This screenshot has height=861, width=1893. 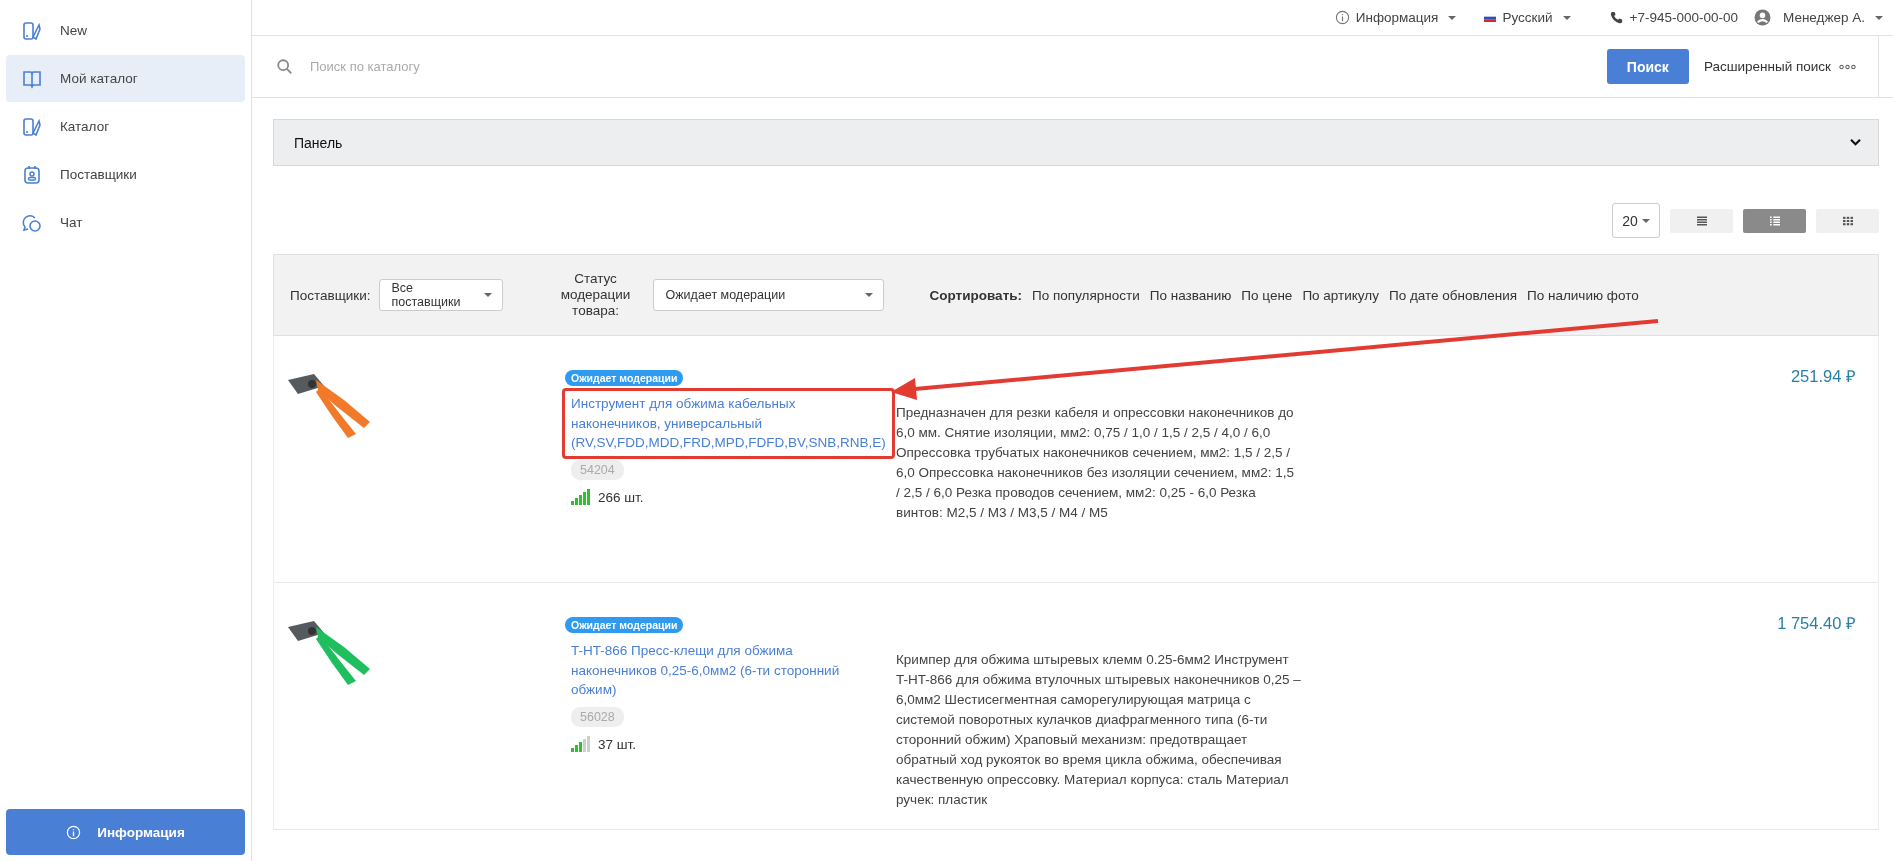 I want to click on suppliers-select: Все поставщики, so click(x=440, y=295).